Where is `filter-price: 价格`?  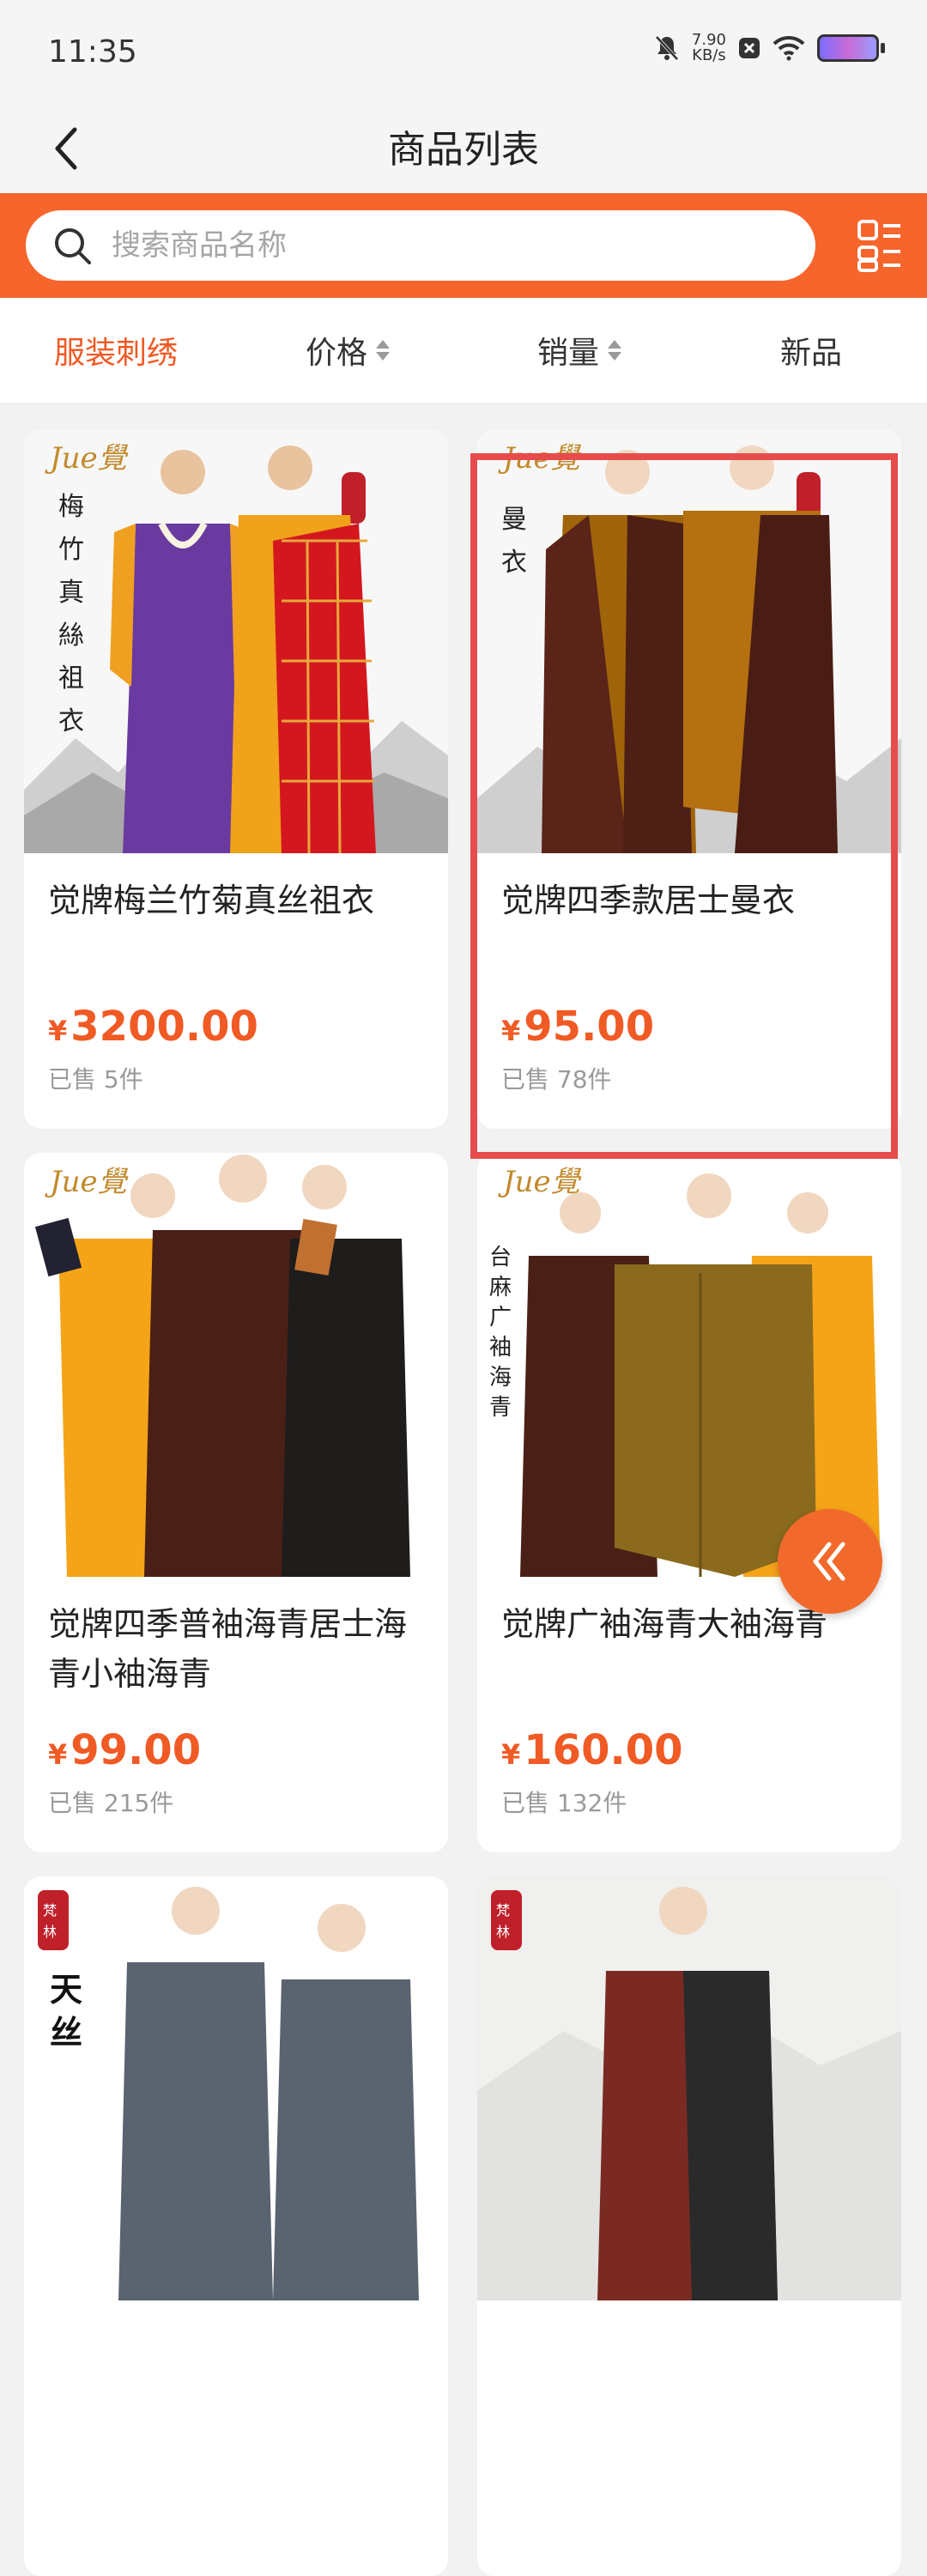
filter-price: 价格 is located at coordinates (348, 350).